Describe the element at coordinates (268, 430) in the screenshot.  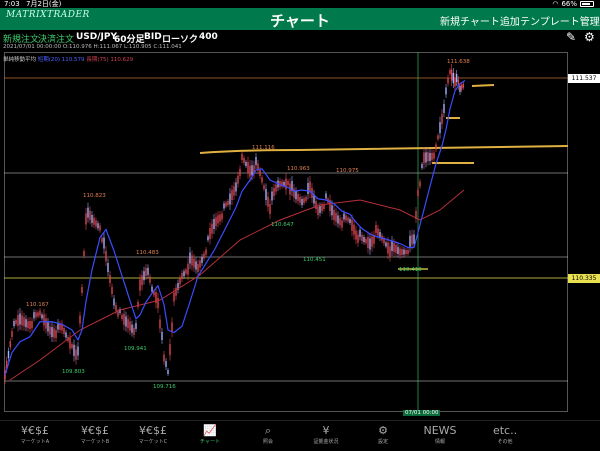
I see `search-icon: ⌕` at that location.